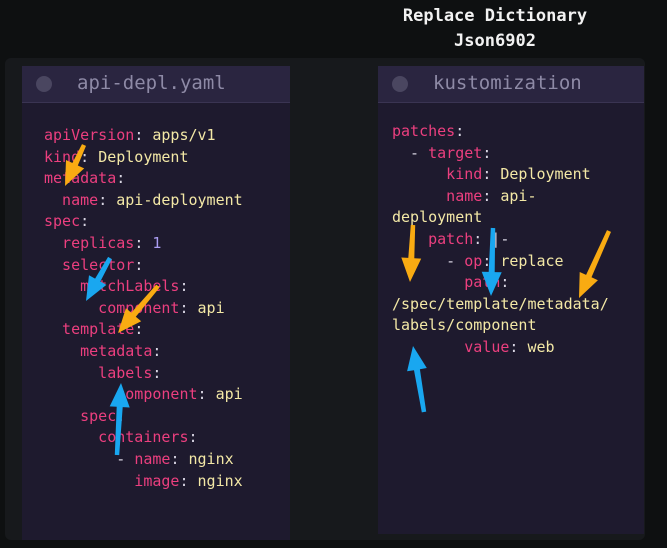  Describe the element at coordinates (491, 261) in the screenshot. I see `arrow-blue-patch` at that location.